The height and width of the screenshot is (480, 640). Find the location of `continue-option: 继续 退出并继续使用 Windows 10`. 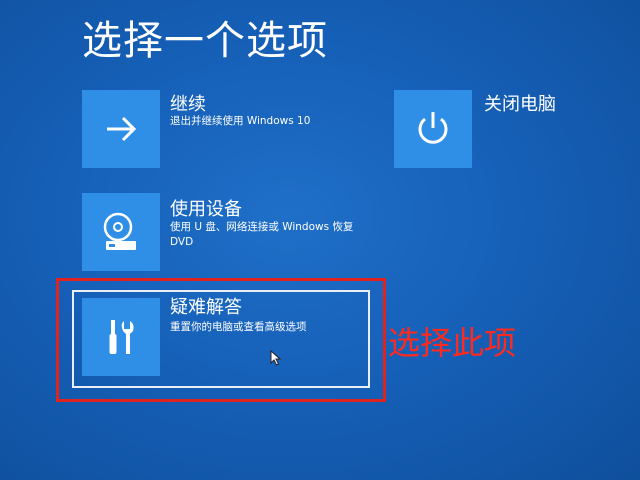

continue-option: 继续 退出并继续使用 Windows 10 is located at coordinates (212, 130).